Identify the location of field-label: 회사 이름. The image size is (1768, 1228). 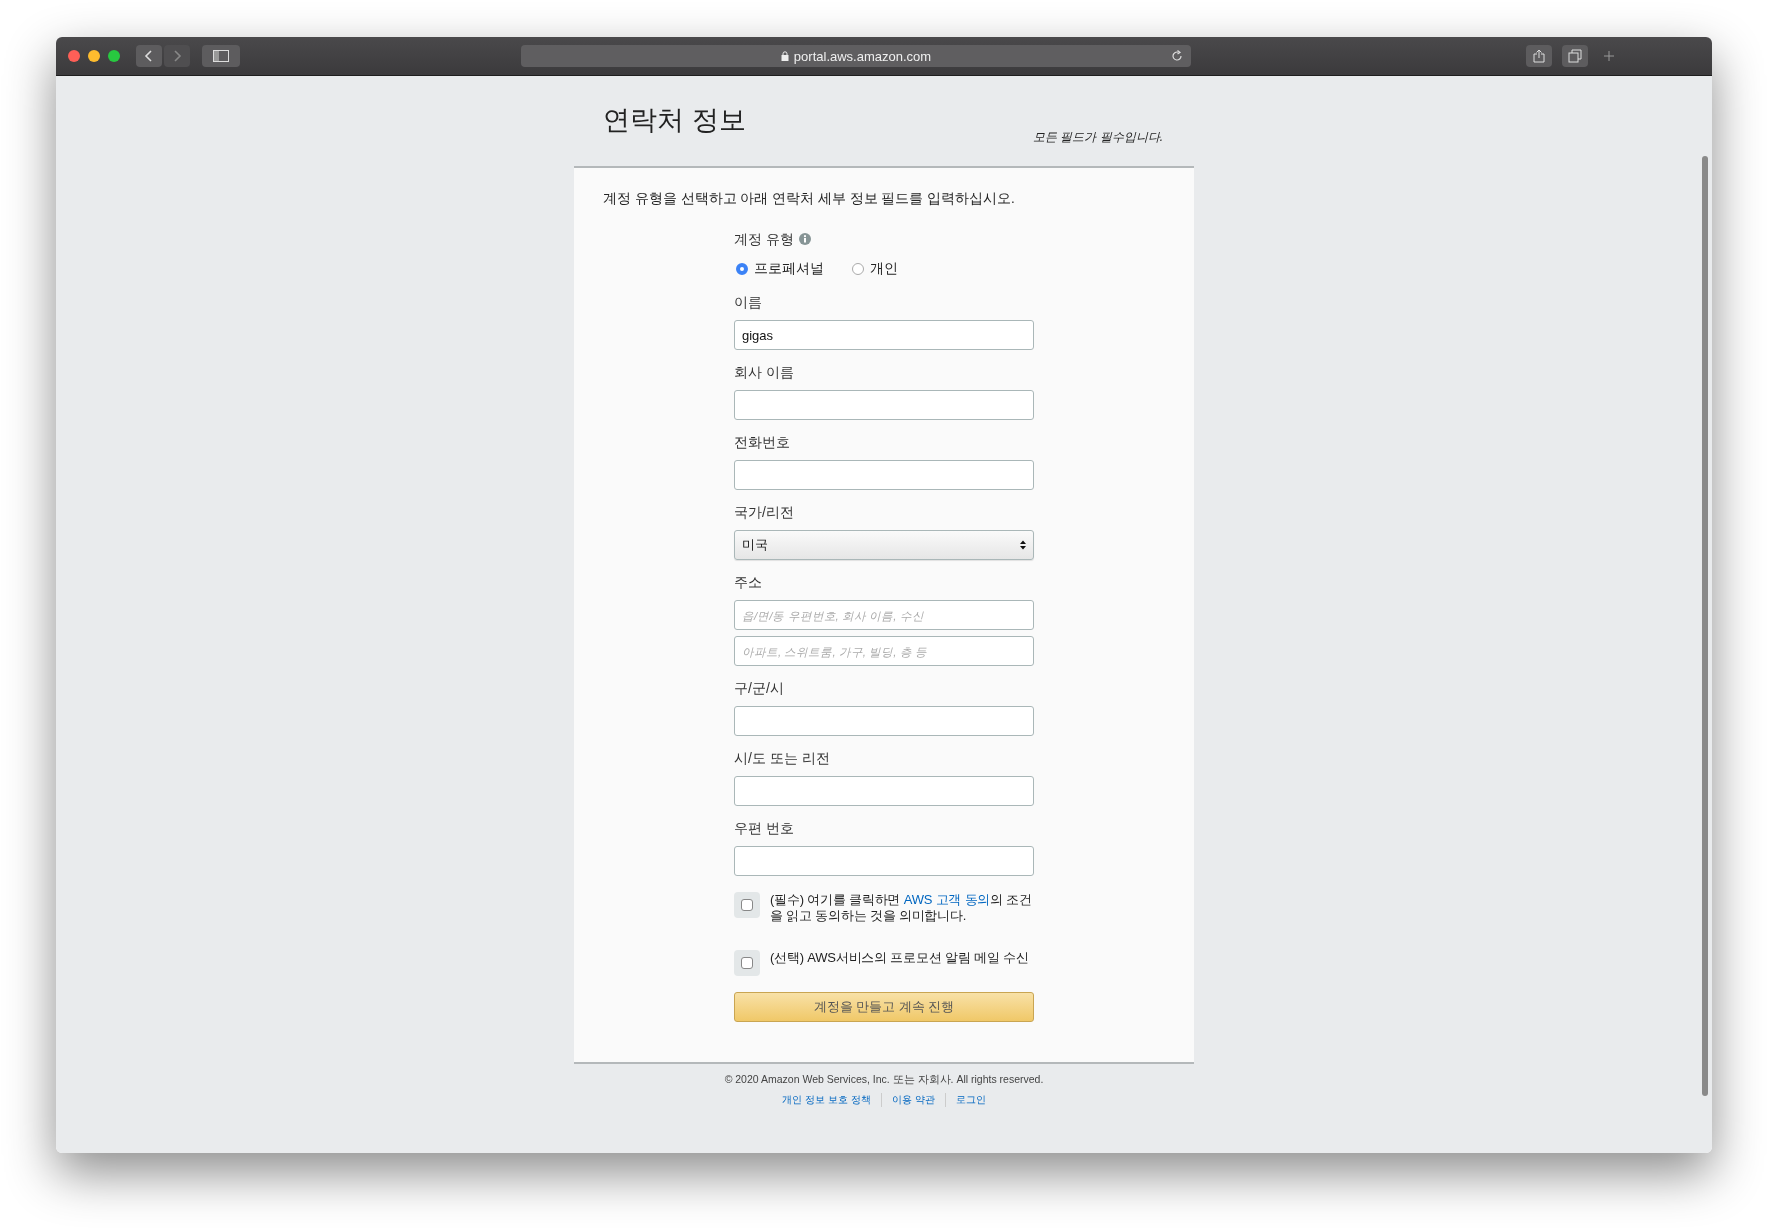
(764, 372).